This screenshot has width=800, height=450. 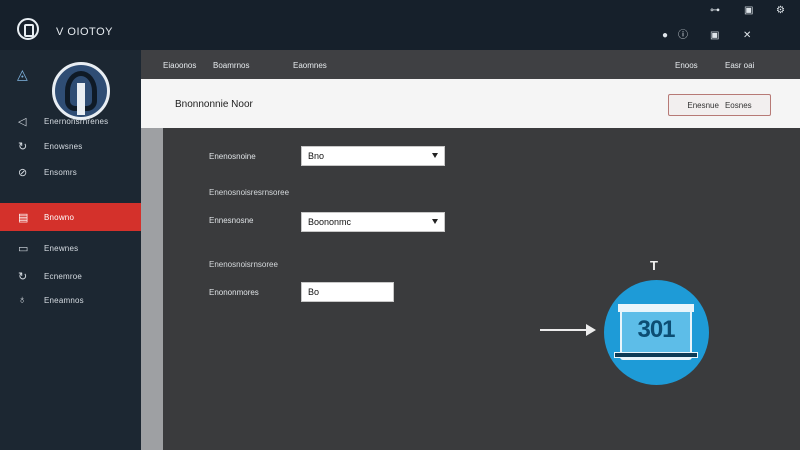 I want to click on sidebar-item-label: Enernonsrnrenes, so click(x=76, y=121).